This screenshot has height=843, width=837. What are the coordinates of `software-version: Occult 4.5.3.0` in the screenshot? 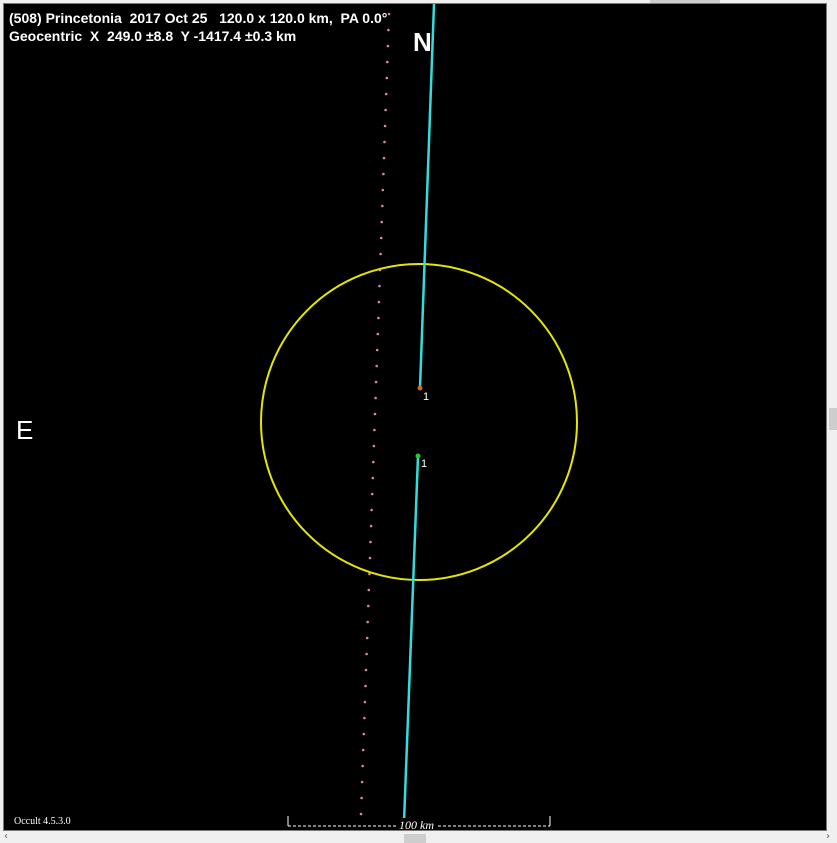 It's located at (42, 821).